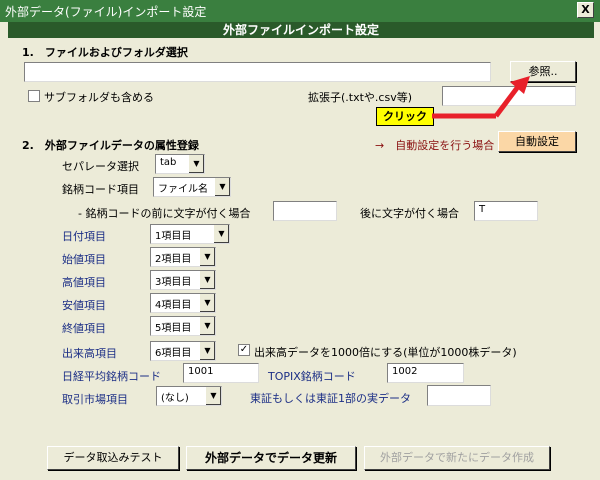 Image resolution: width=600 pixels, height=480 pixels. I want to click on high-item-label: 高値項目, so click(84, 282).